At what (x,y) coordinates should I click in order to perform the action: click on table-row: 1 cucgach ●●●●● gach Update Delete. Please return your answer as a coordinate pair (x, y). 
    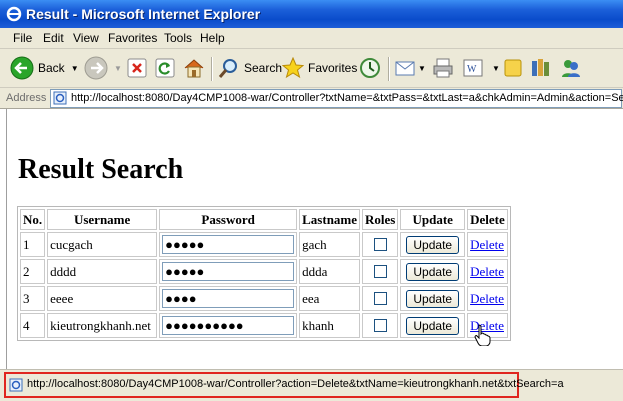
    Looking at the image, I should click on (264, 244).